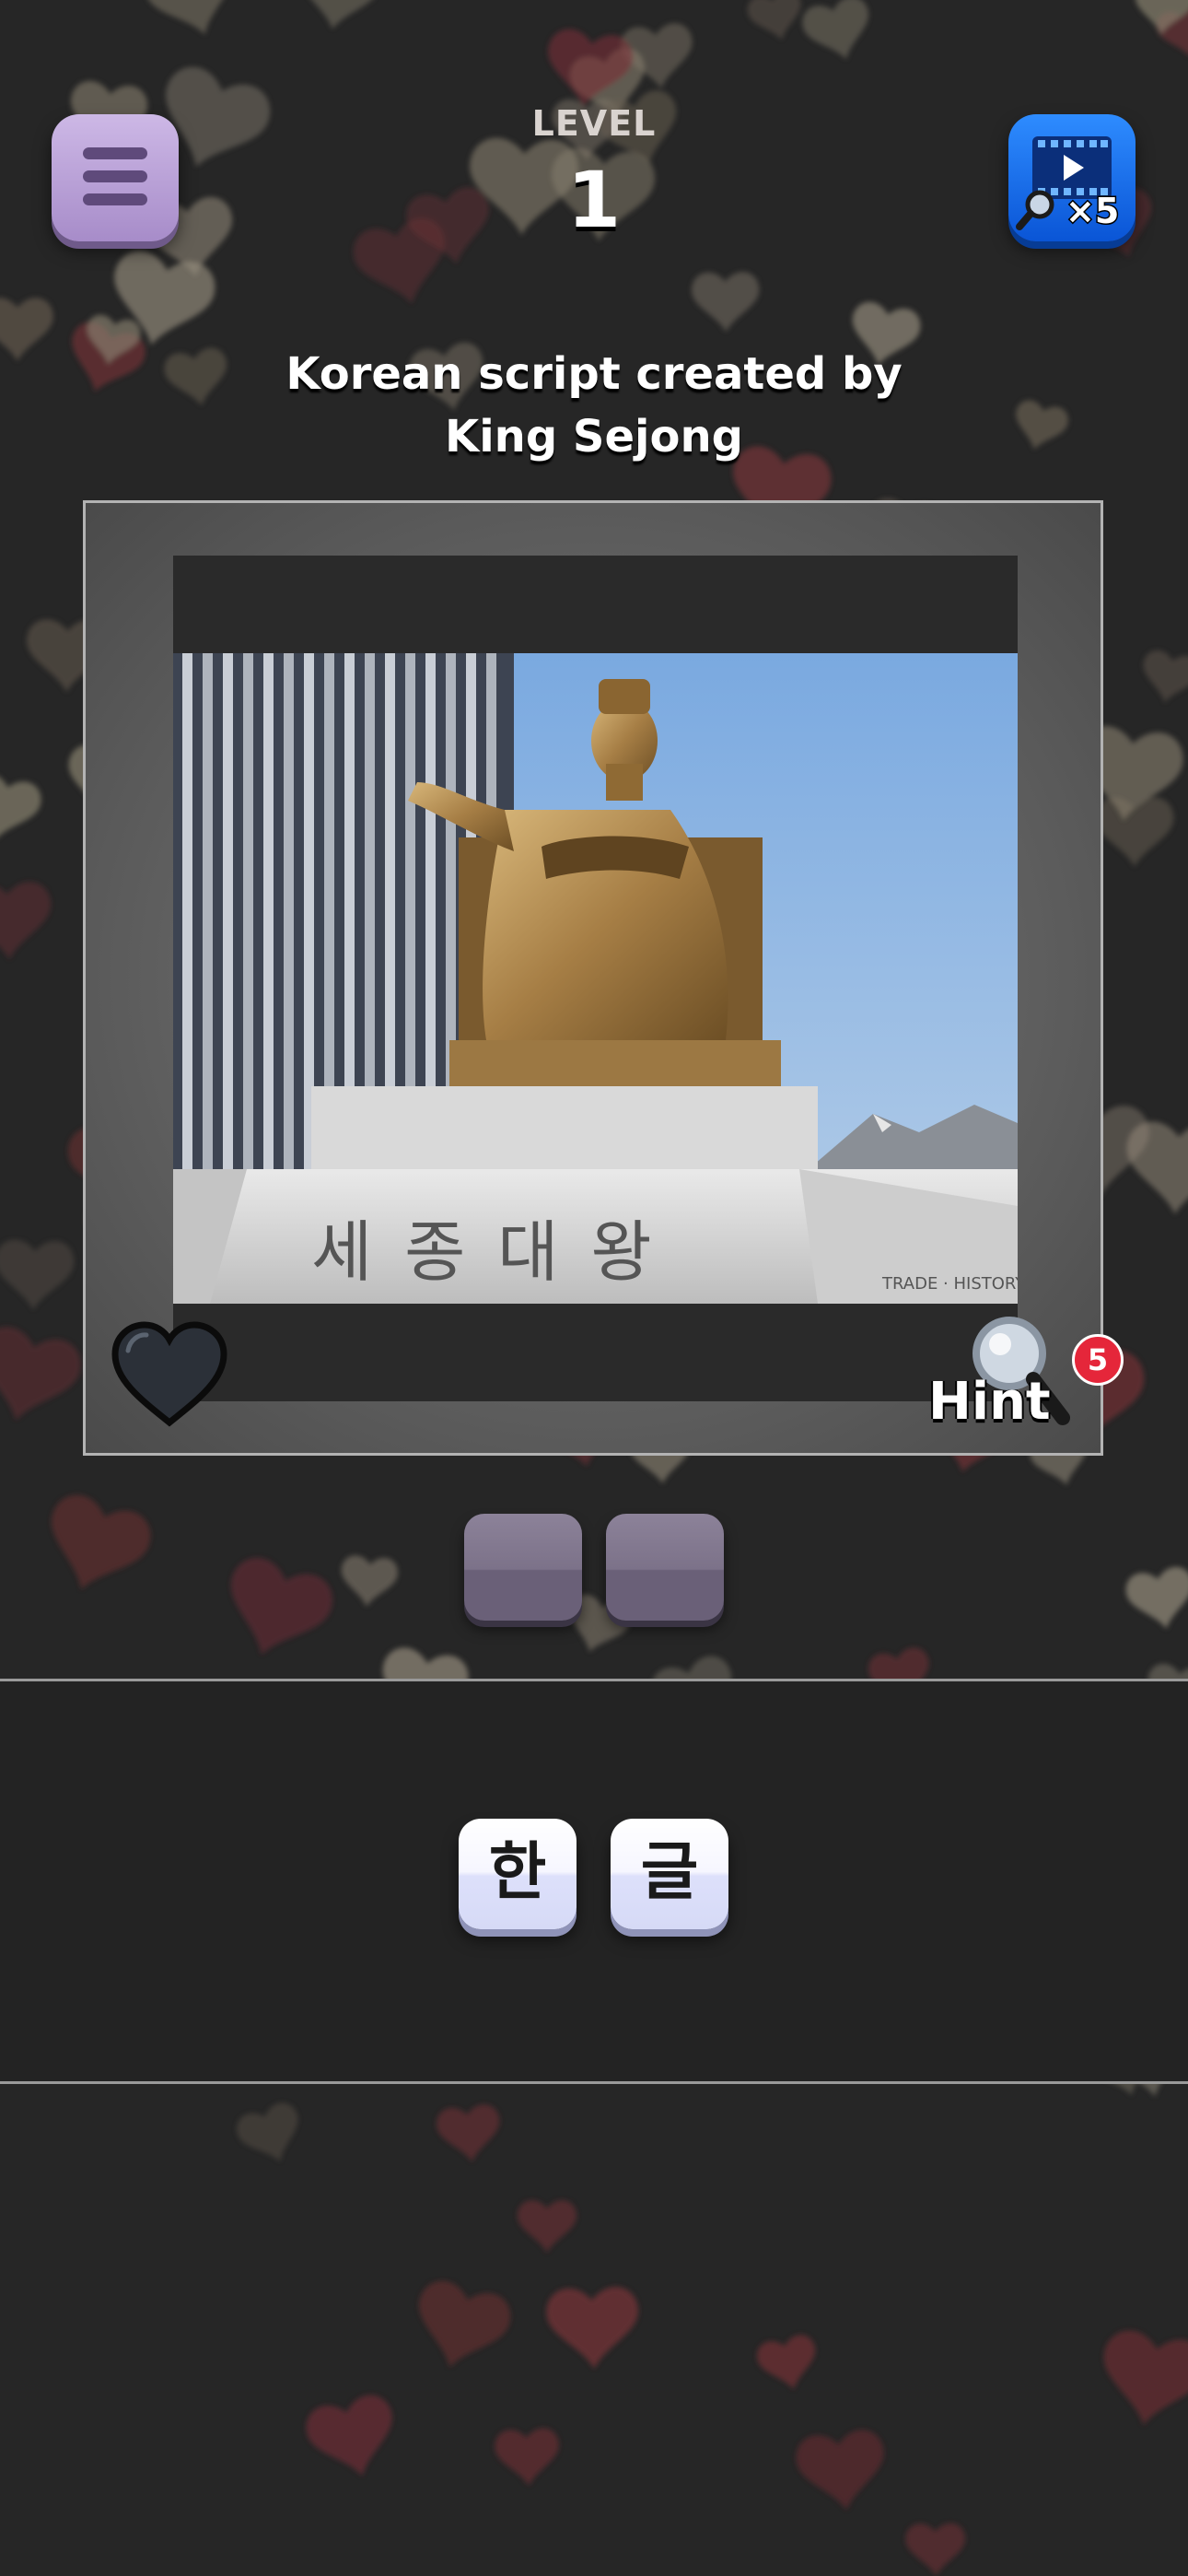 The width and height of the screenshot is (1188, 2576). Describe the element at coordinates (518, 1874) in the screenshot. I see `letter-tile: 한` at that location.